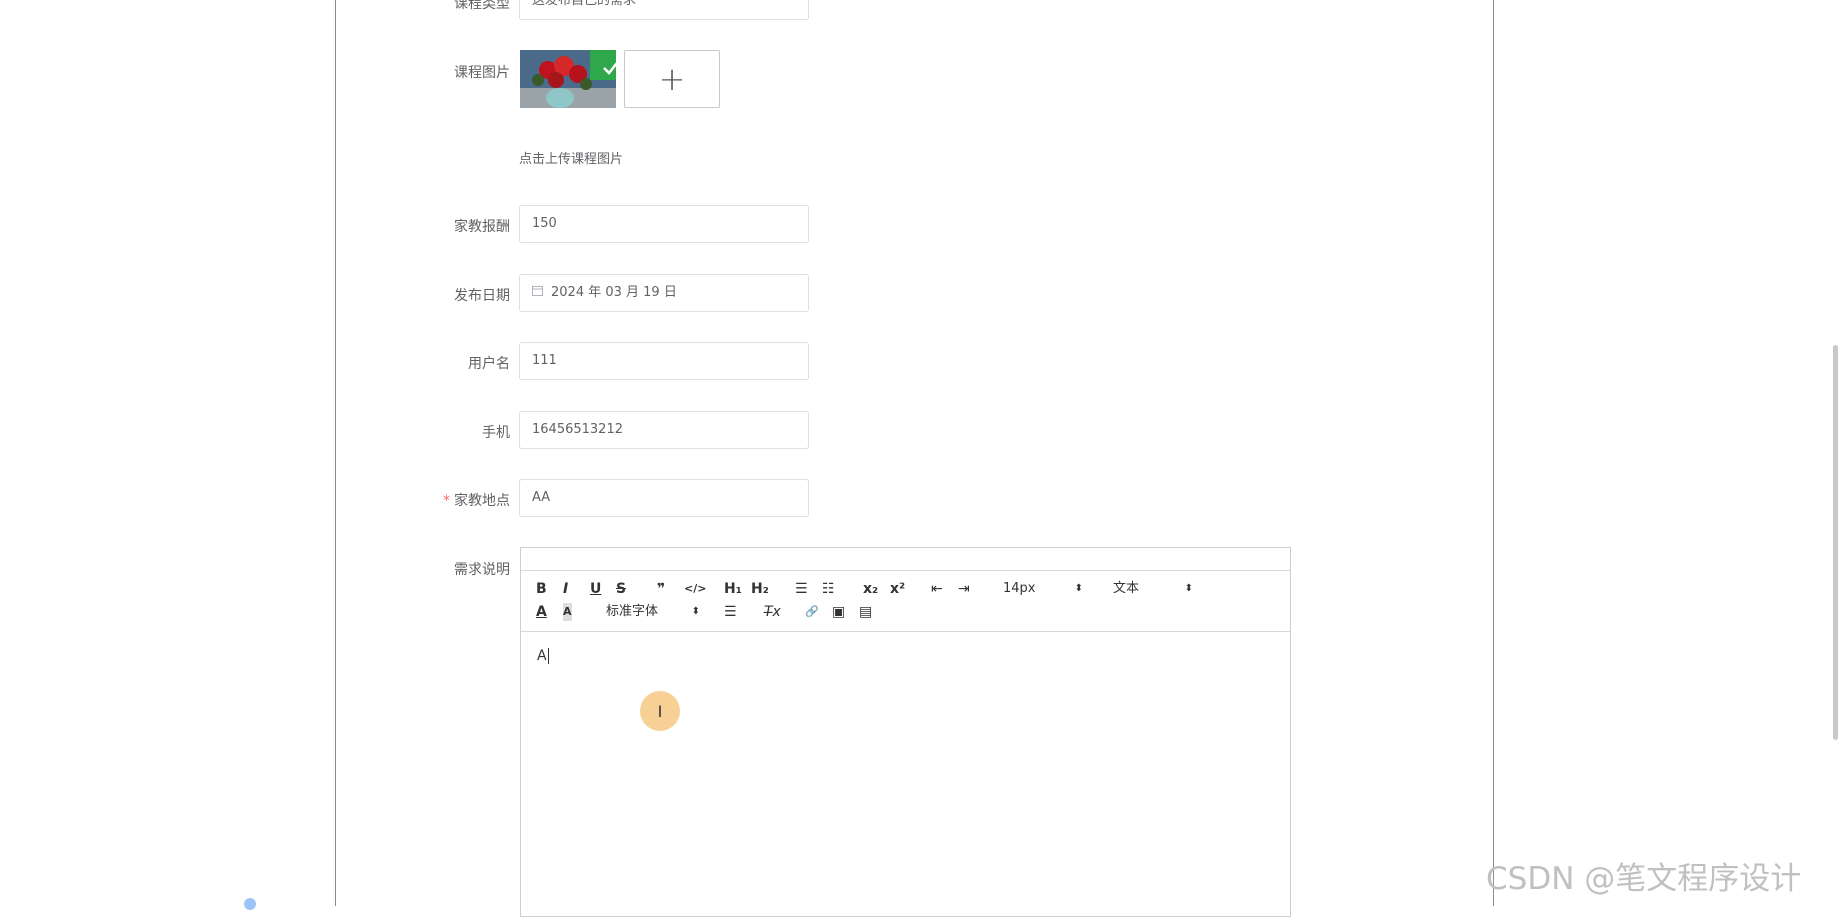 The image size is (1840, 917). I want to click on page-scrollbar, so click(1835, 542).